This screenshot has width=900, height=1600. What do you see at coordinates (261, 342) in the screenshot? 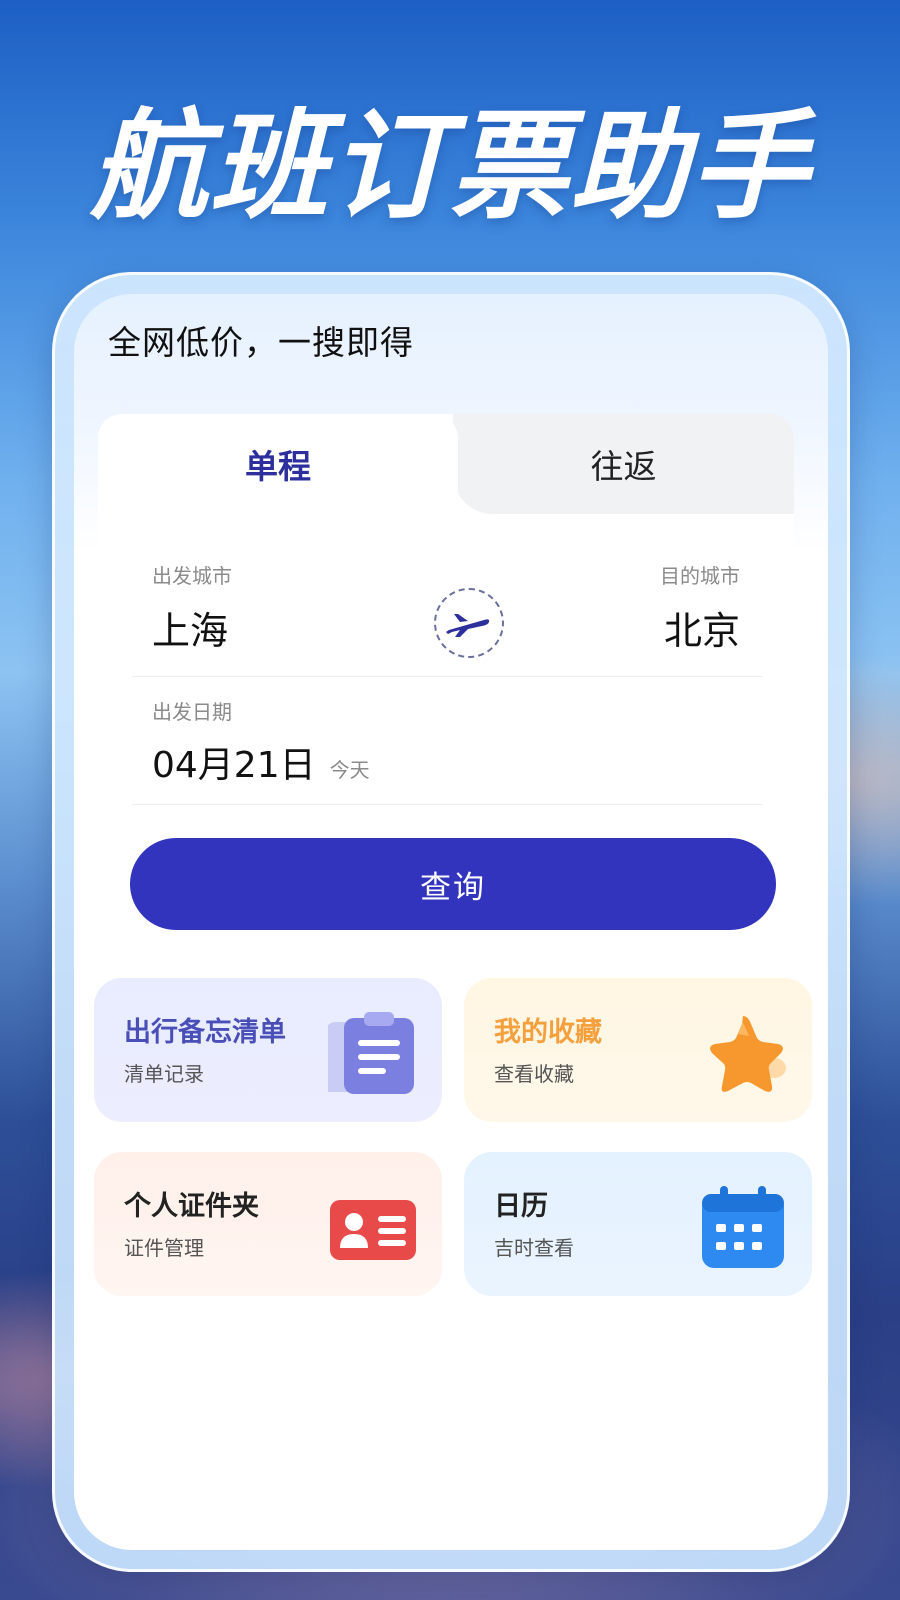
I see `slogan-text: 全网低价，一搜即得` at bounding box center [261, 342].